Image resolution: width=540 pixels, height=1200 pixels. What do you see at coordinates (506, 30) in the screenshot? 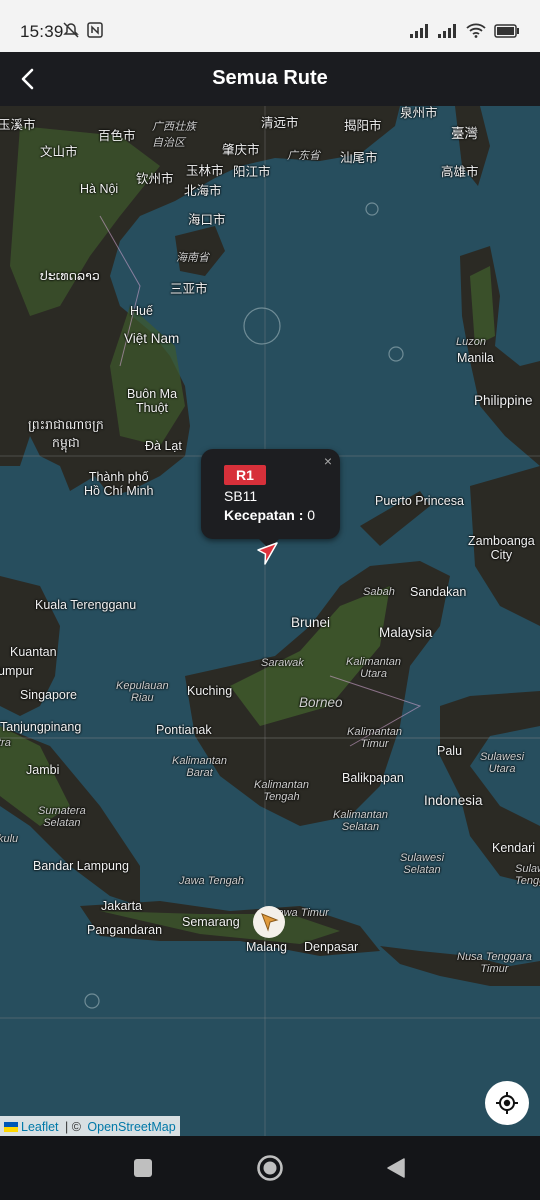
I see `battery-icon` at bounding box center [506, 30].